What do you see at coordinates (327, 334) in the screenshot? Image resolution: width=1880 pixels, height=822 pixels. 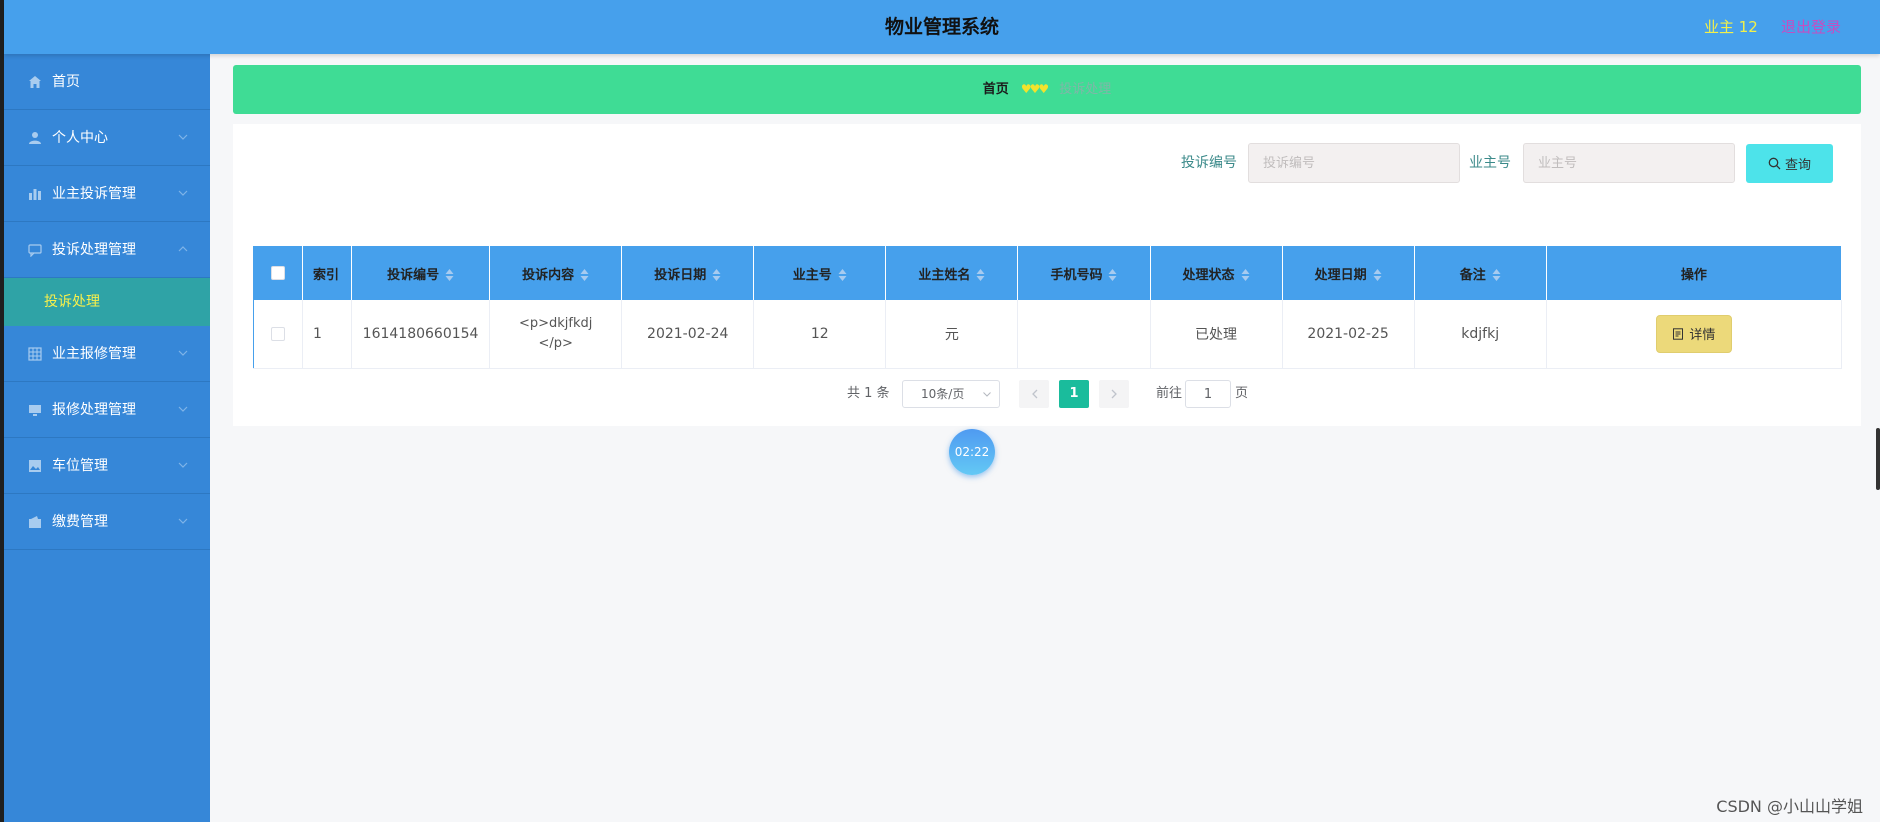 I see `cell-index: 1` at bounding box center [327, 334].